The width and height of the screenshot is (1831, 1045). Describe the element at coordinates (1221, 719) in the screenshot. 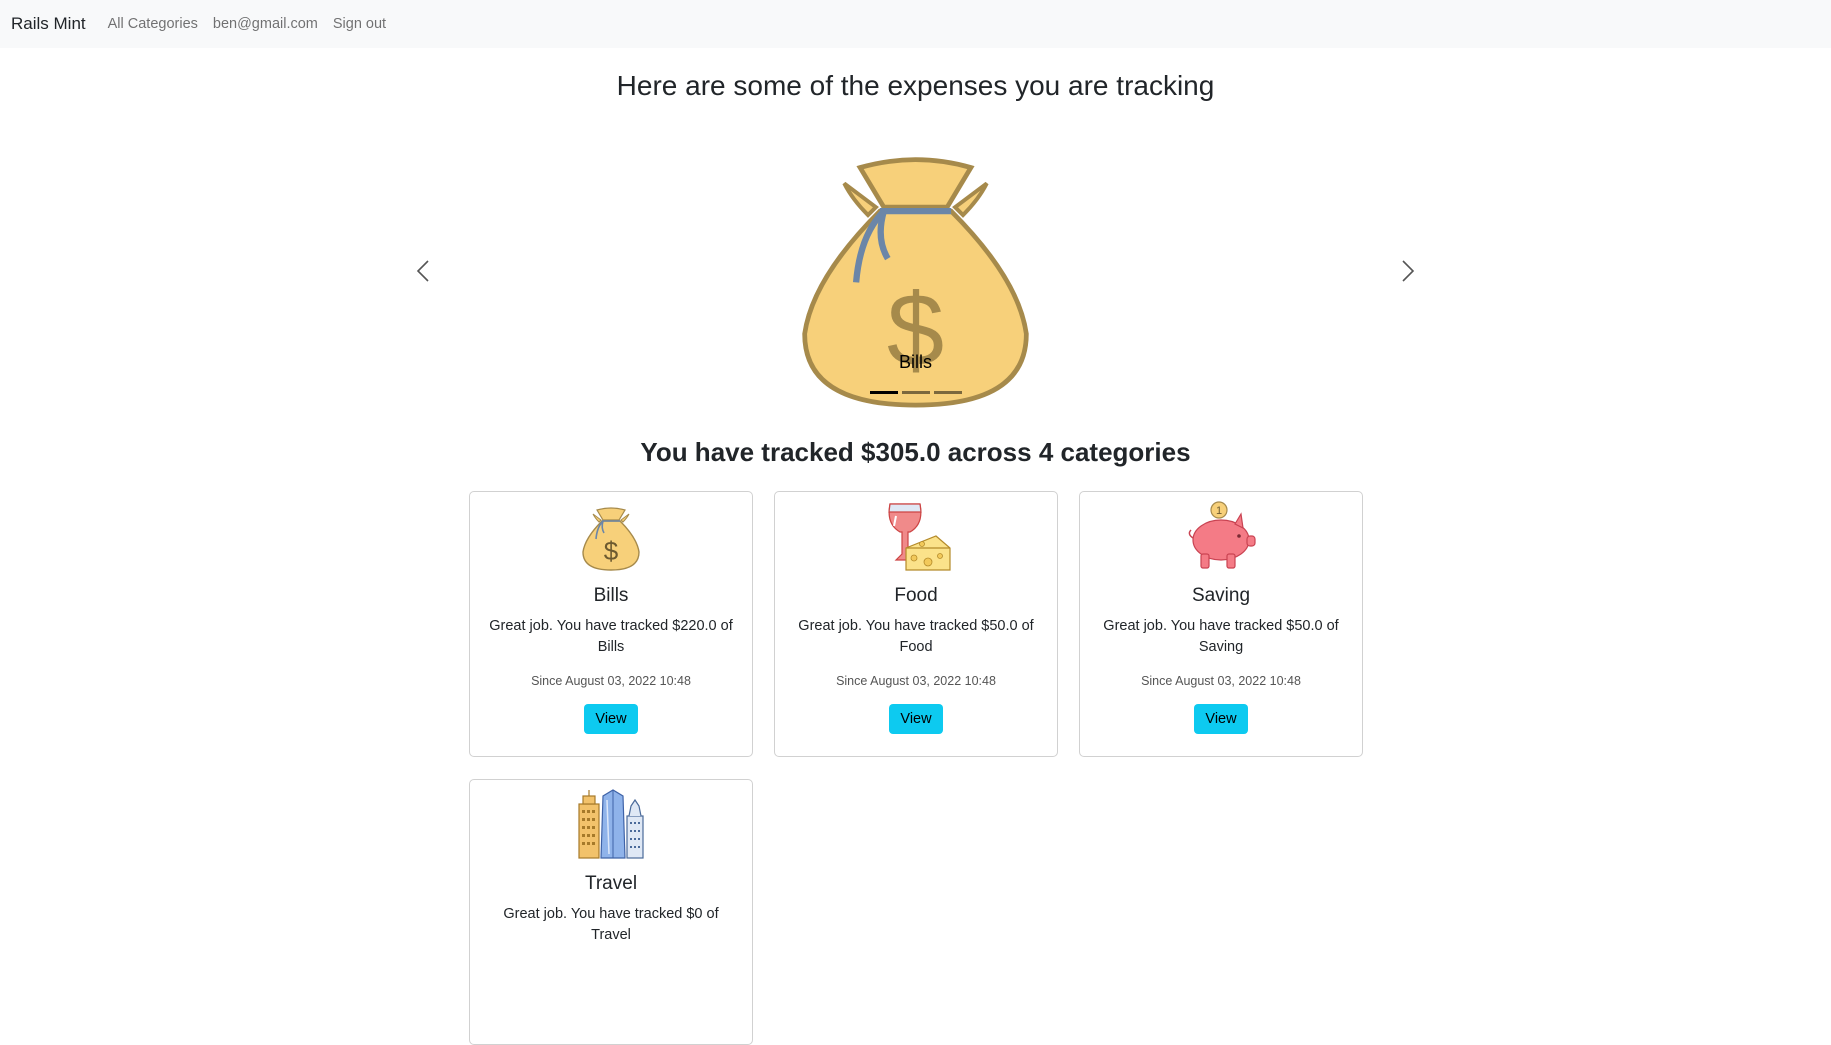

I see `view-saving-button: View` at that location.